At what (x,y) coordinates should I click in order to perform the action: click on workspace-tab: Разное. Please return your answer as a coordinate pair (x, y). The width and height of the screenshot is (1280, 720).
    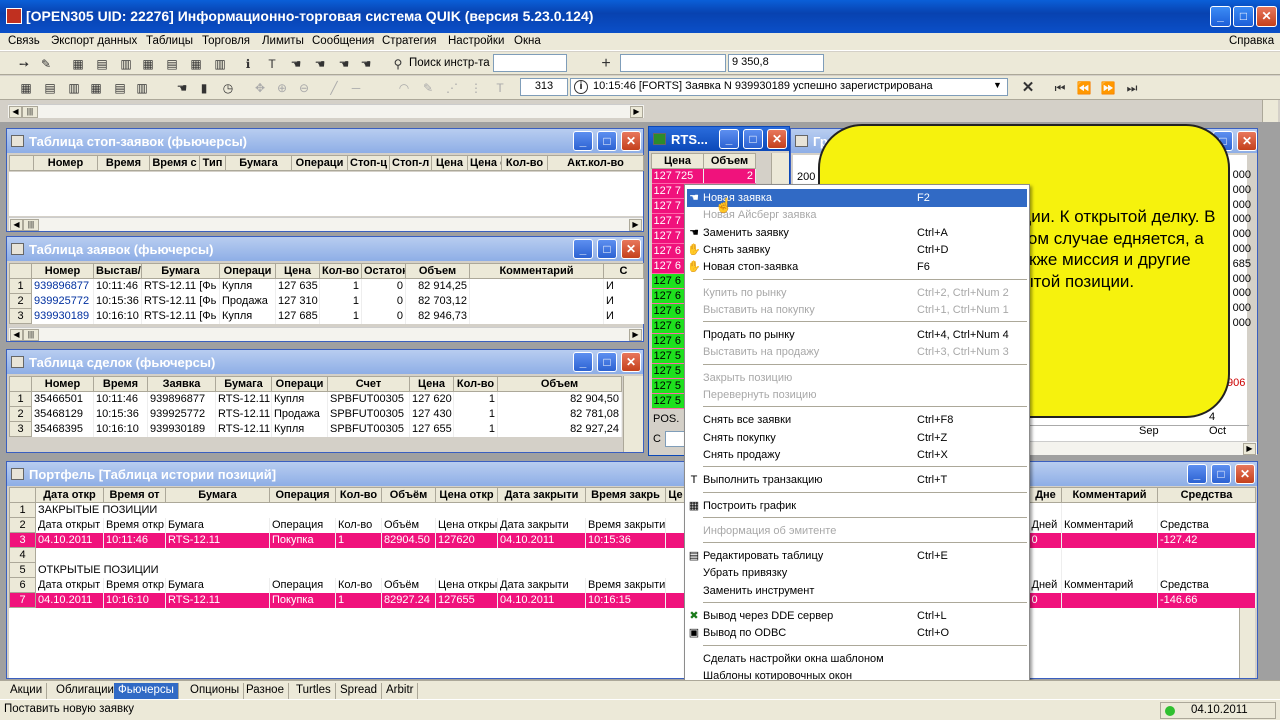
    Looking at the image, I should click on (265, 691).